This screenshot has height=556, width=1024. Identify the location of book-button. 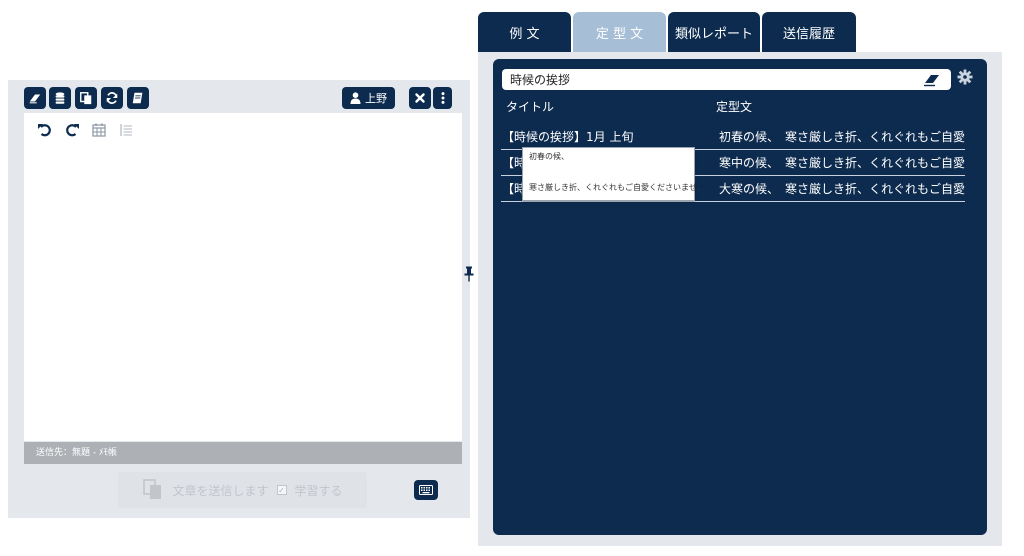
(138, 98).